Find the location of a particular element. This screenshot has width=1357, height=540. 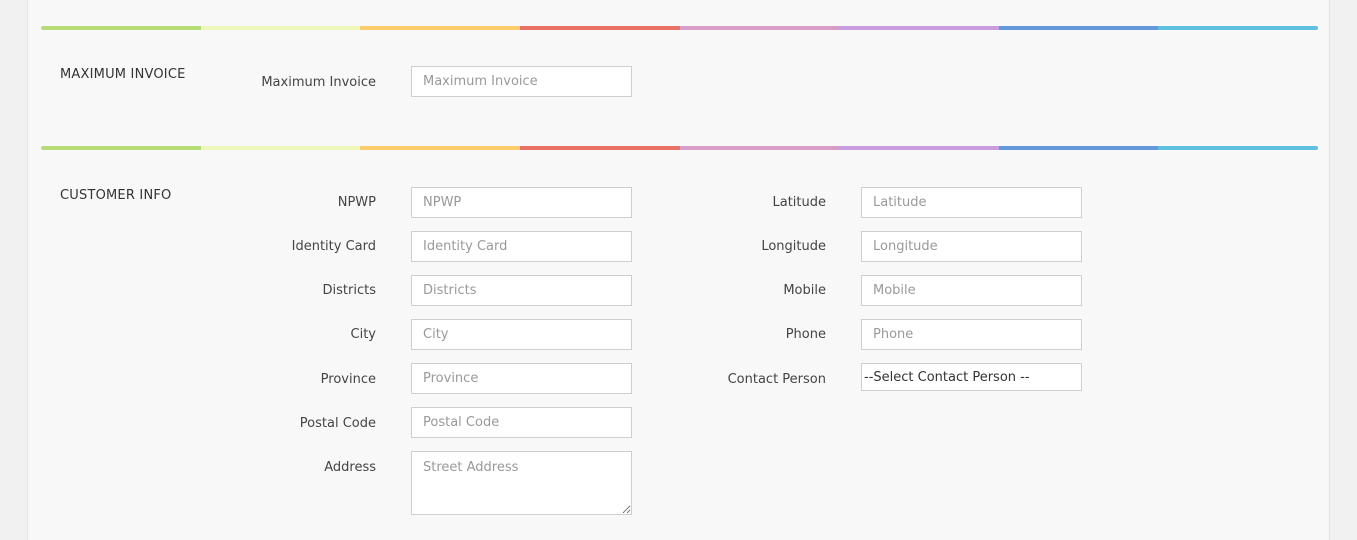

longitude-label: Longitude is located at coordinates (793, 246).